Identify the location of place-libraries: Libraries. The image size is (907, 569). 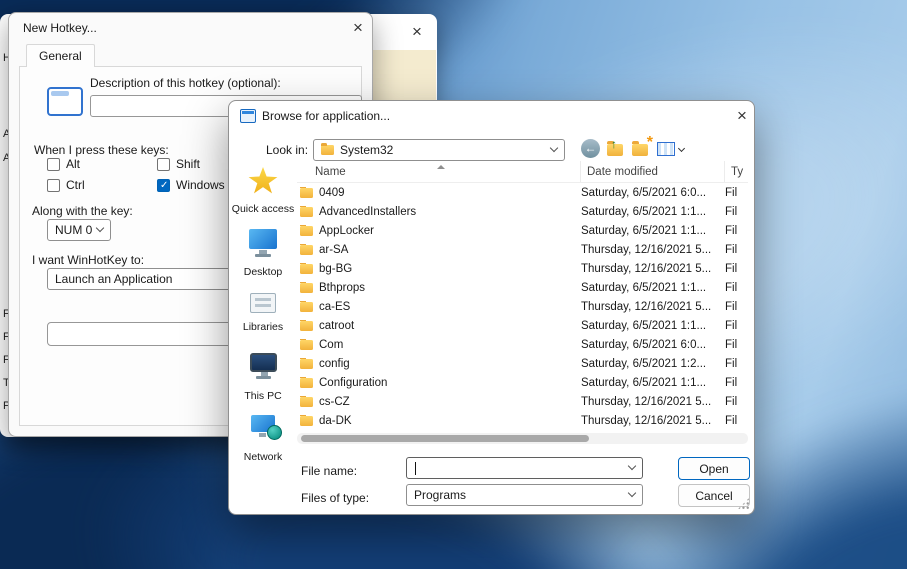
(263, 313).